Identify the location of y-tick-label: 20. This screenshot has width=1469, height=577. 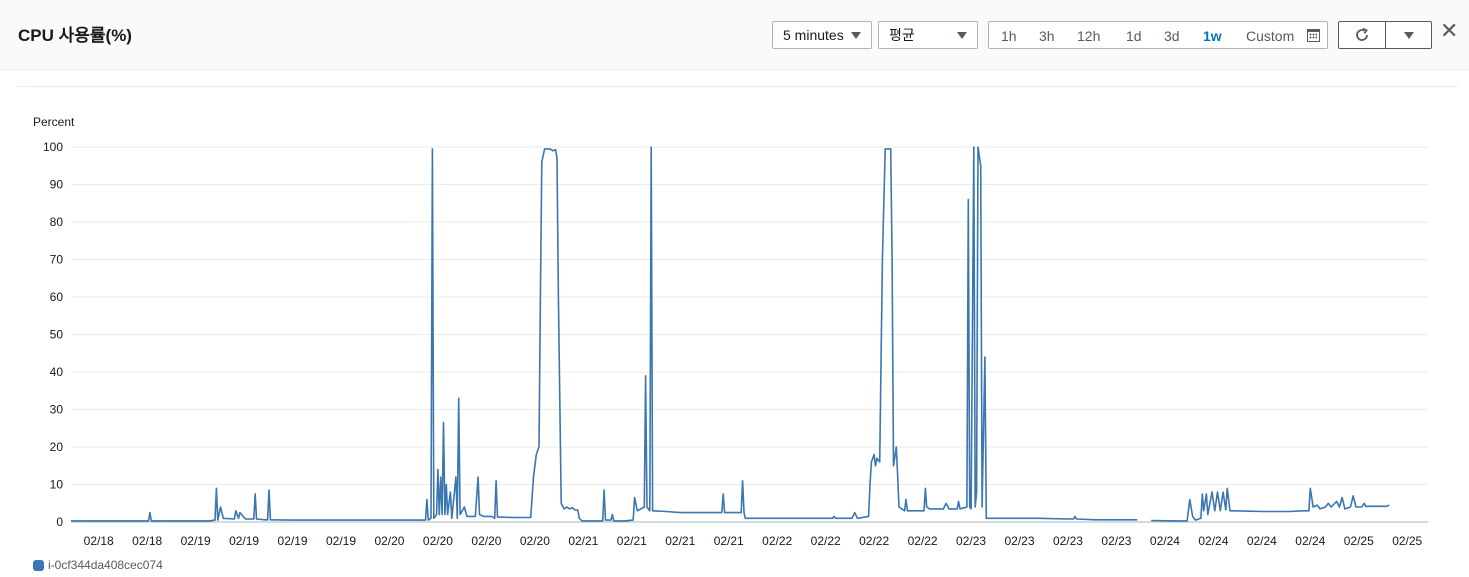
(57, 447).